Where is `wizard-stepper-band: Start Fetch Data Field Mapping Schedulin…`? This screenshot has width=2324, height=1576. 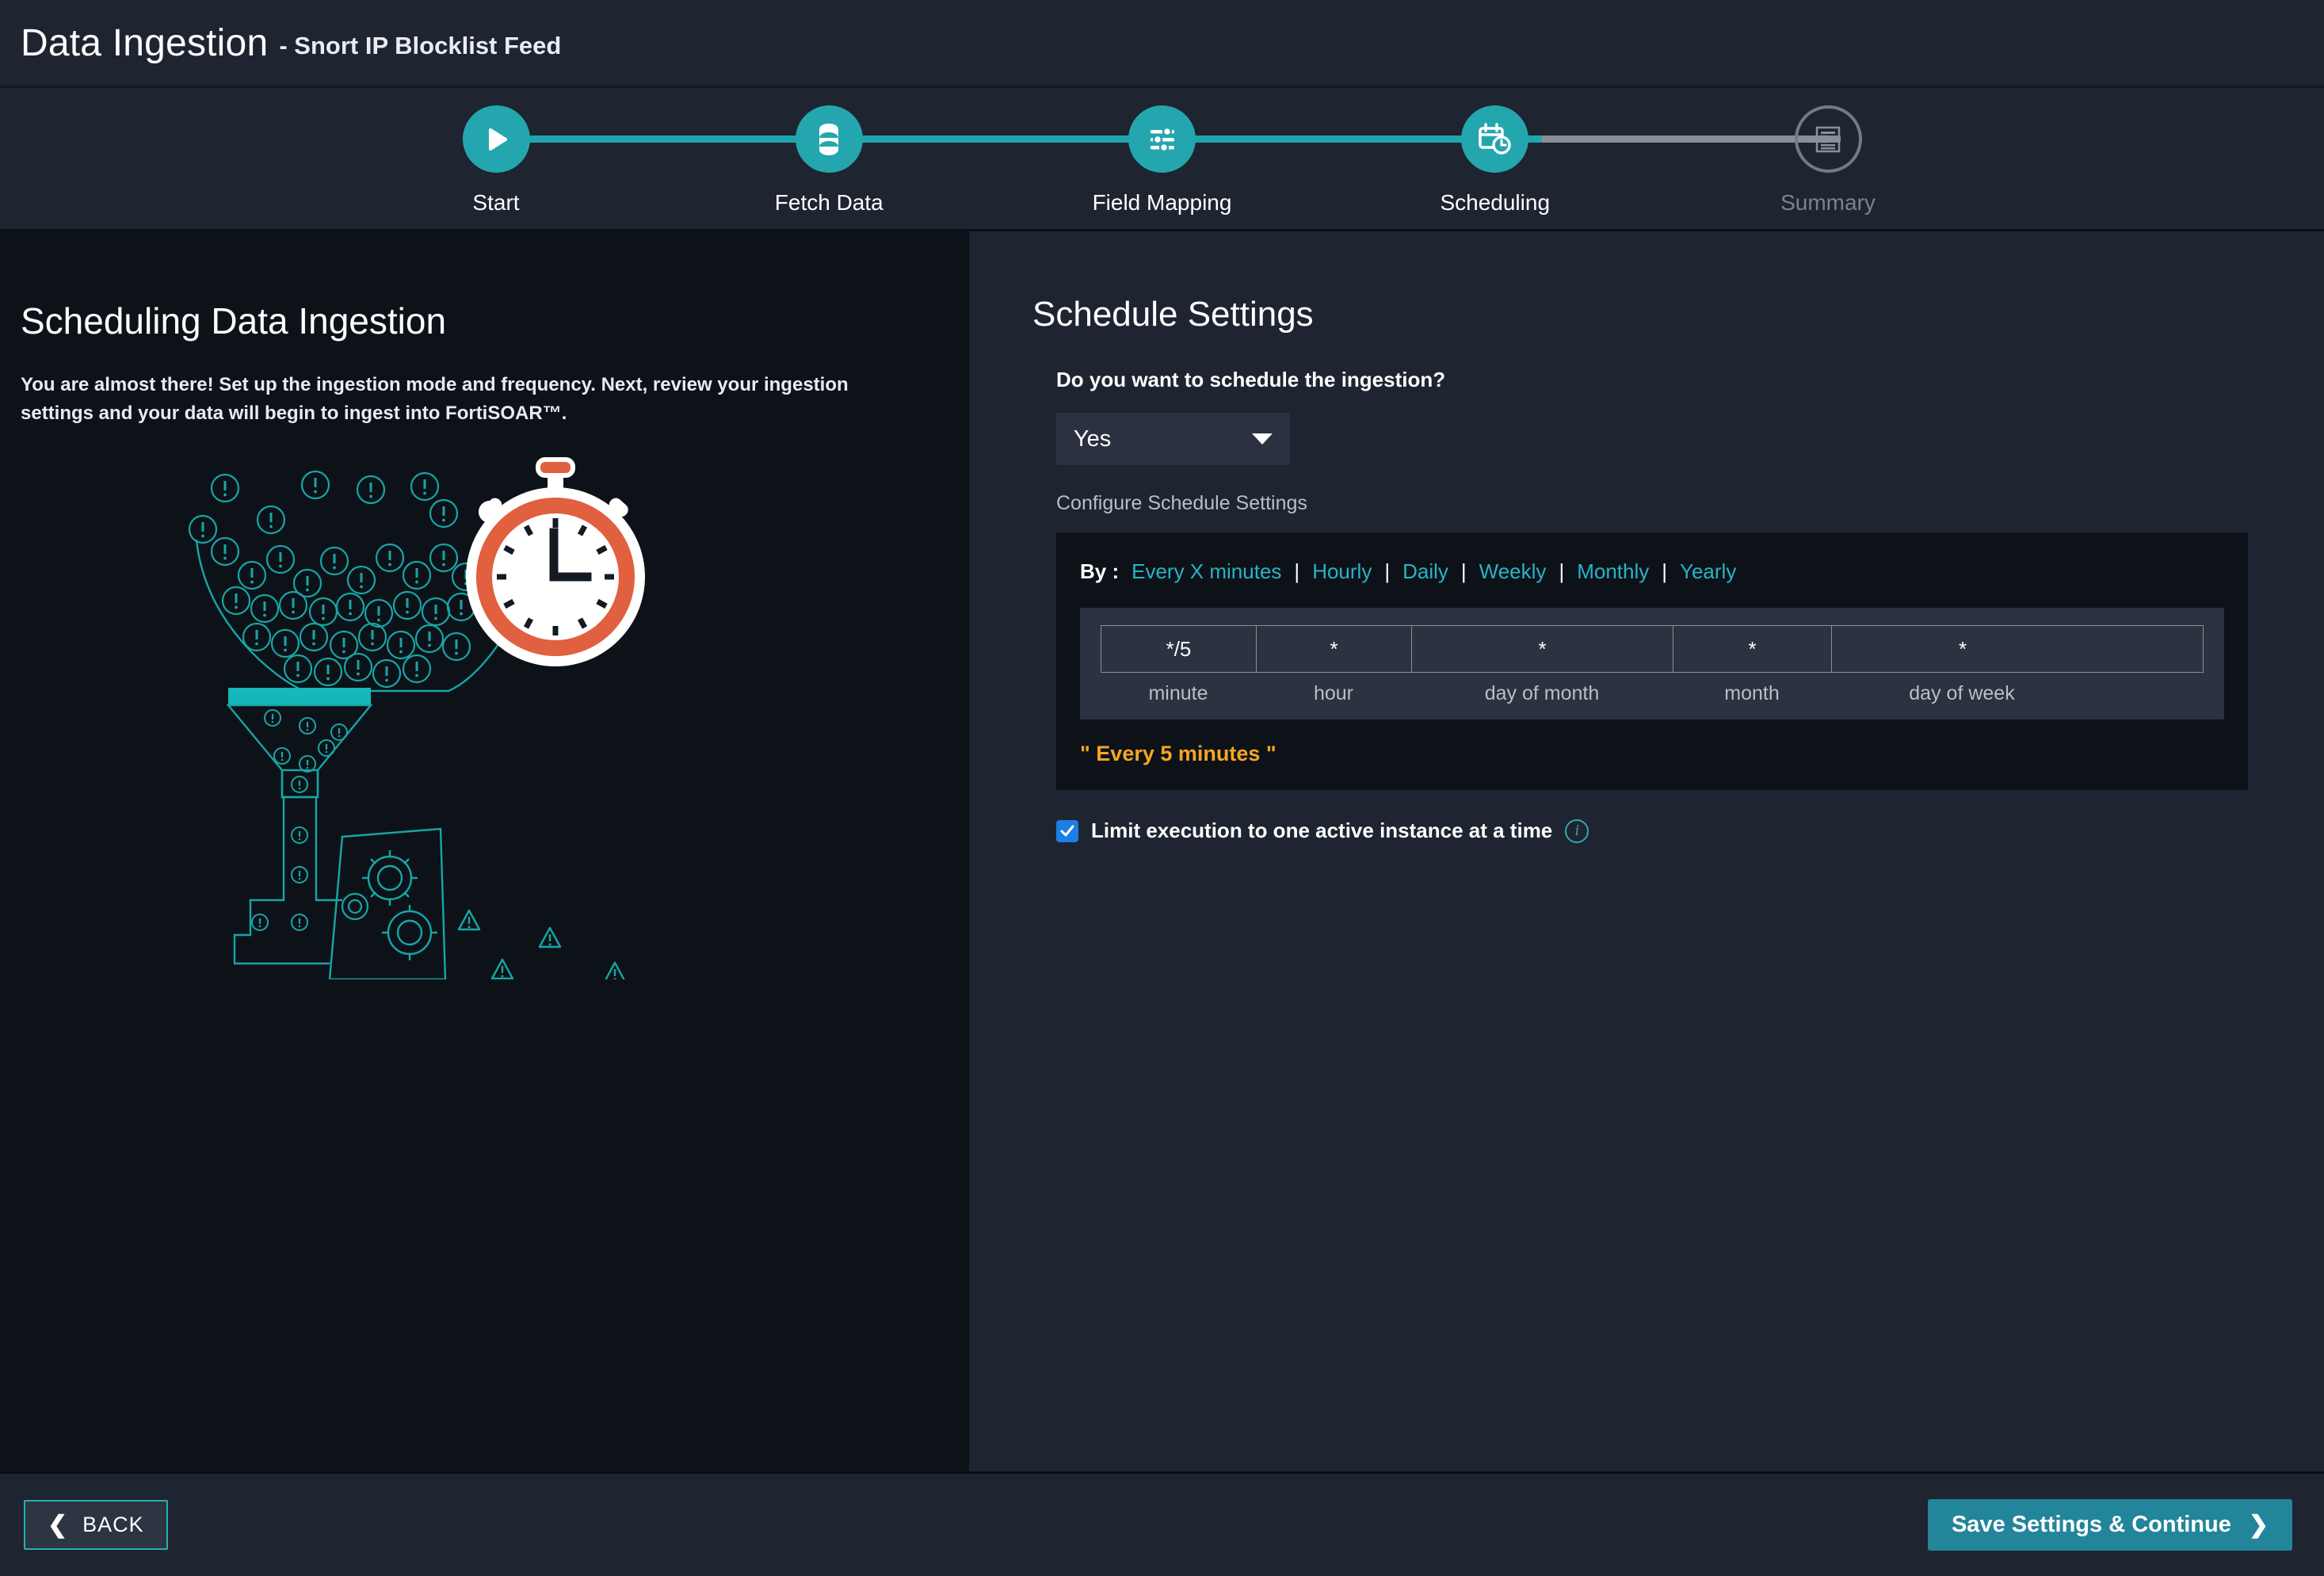 wizard-stepper-band: Start Fetch Data Field Mapping Schedulin… is located at coordinates (1162, 159).